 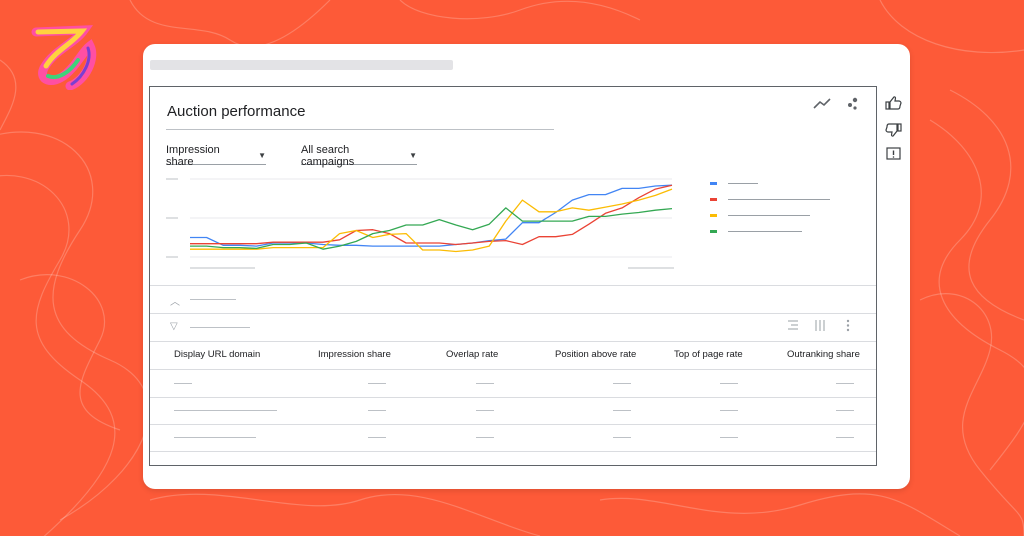 I want to click on chart-toolbar, so click(x=835, y=103).